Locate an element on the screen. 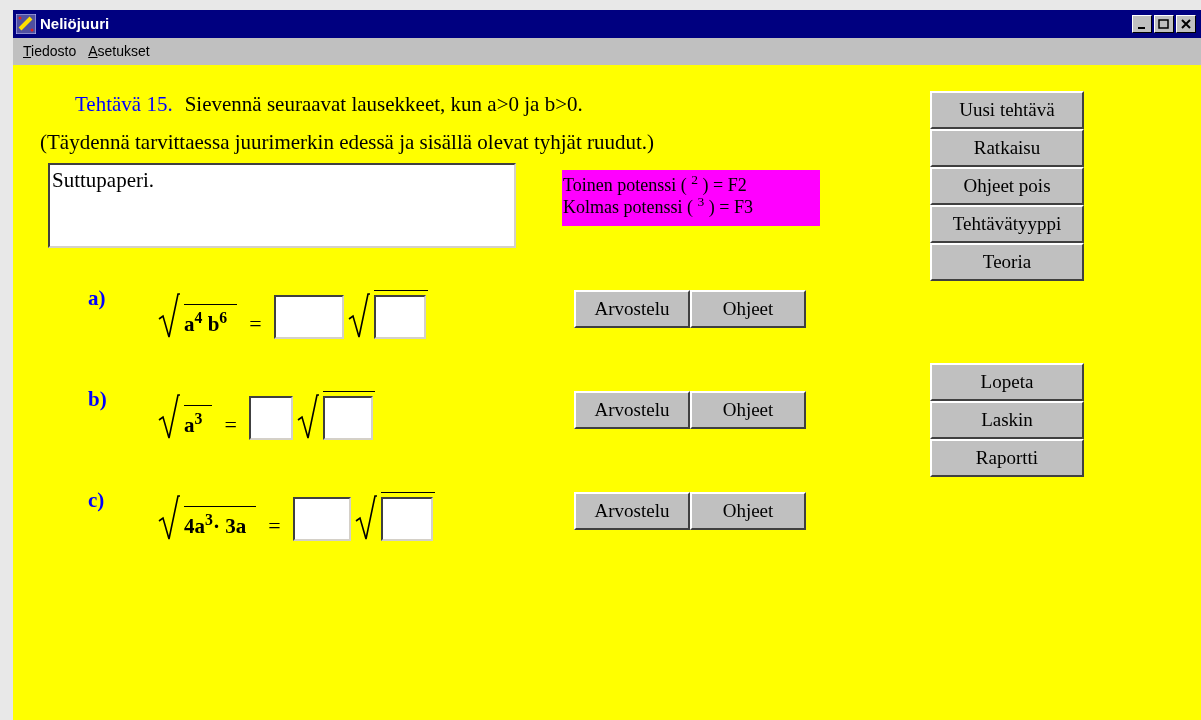 The height and width of the screenshot is (720, 1201). minimize-icon is located at coordinates (1141, 28).